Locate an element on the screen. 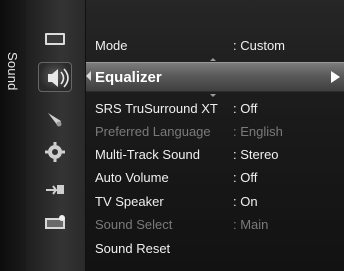 This screenshot has width=344, height=271. scroll-down-indicator is located at coordinates (213, 95).